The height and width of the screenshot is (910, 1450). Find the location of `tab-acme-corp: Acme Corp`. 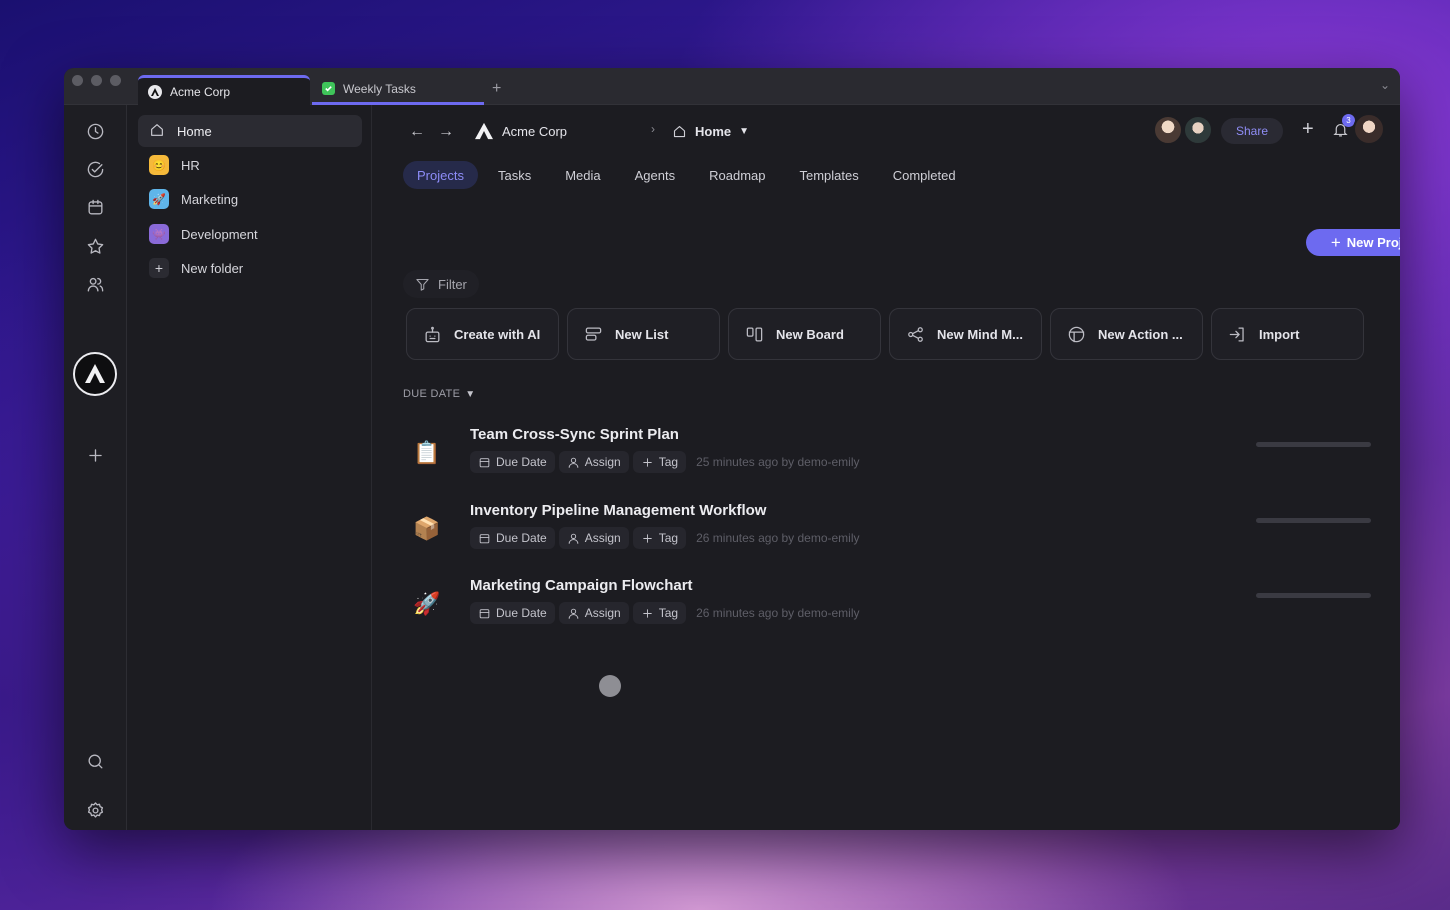

tab-acme-corp: Acme Corp is located at coordinates (224, 90).